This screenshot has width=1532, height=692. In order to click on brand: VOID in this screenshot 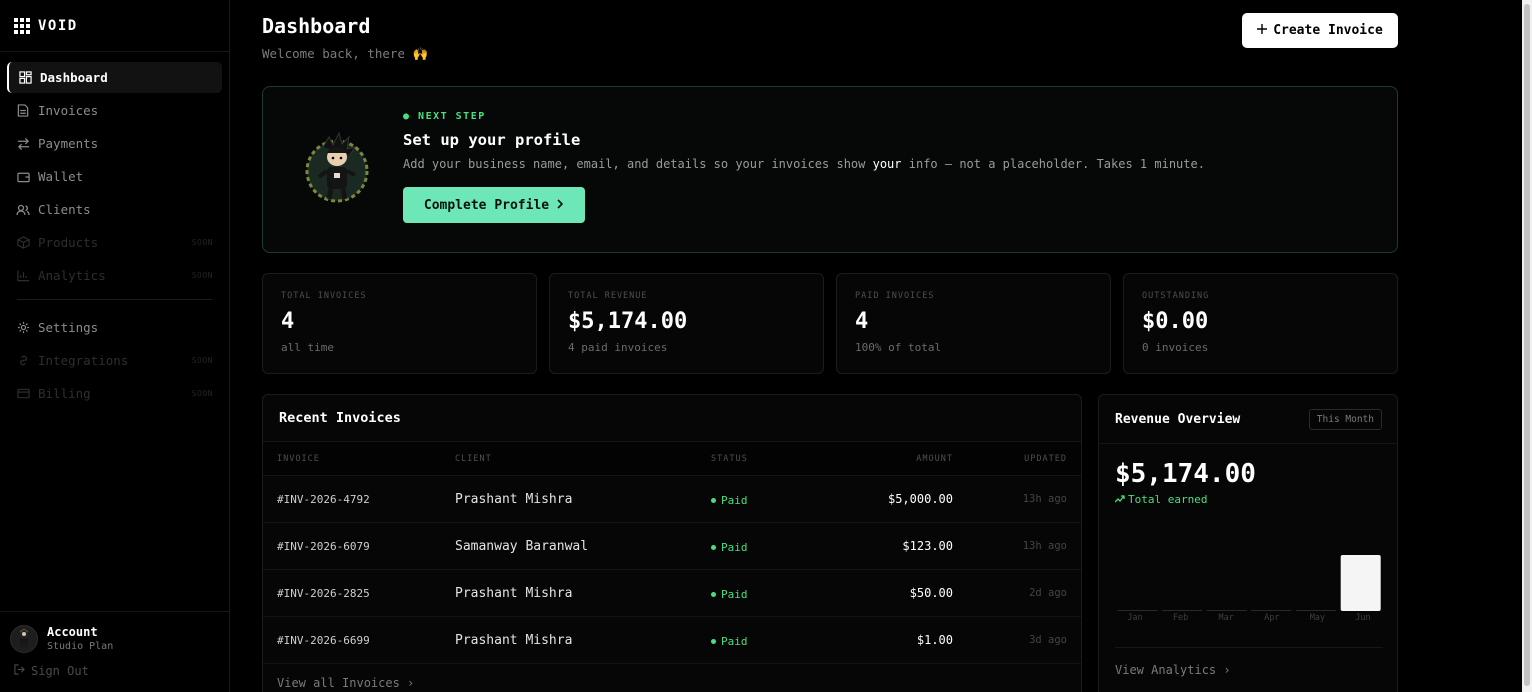, I will do `click(114, 26)`.